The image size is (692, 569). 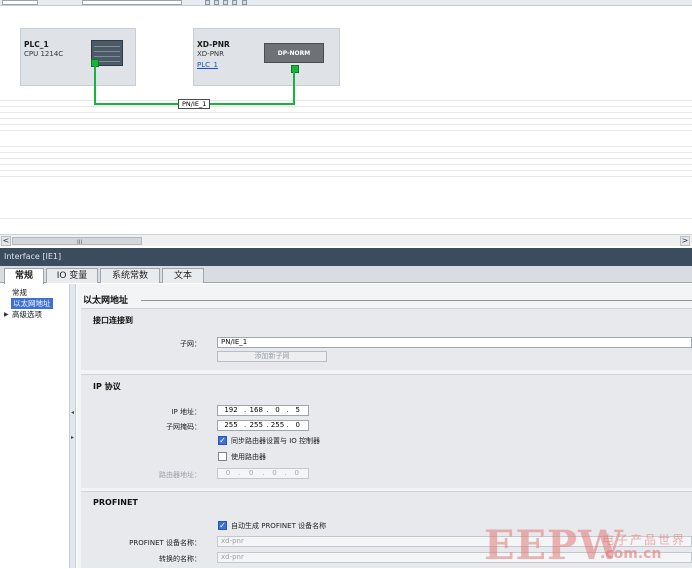 I want to click on scroll-right-button: >, so click(x=685, y=241).